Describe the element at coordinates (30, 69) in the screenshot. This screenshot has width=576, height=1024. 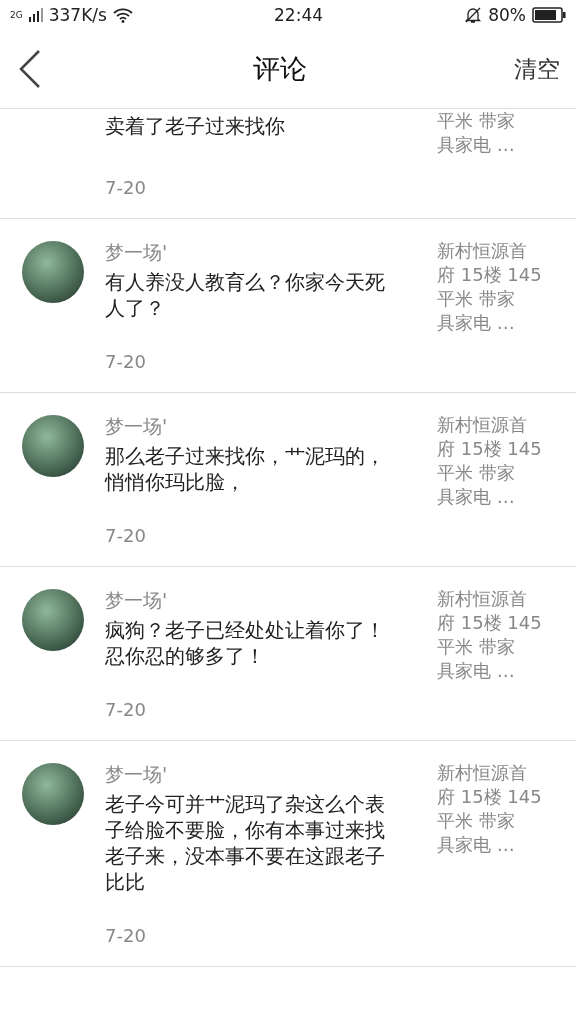
I see `back-chevron-icon` at that location.